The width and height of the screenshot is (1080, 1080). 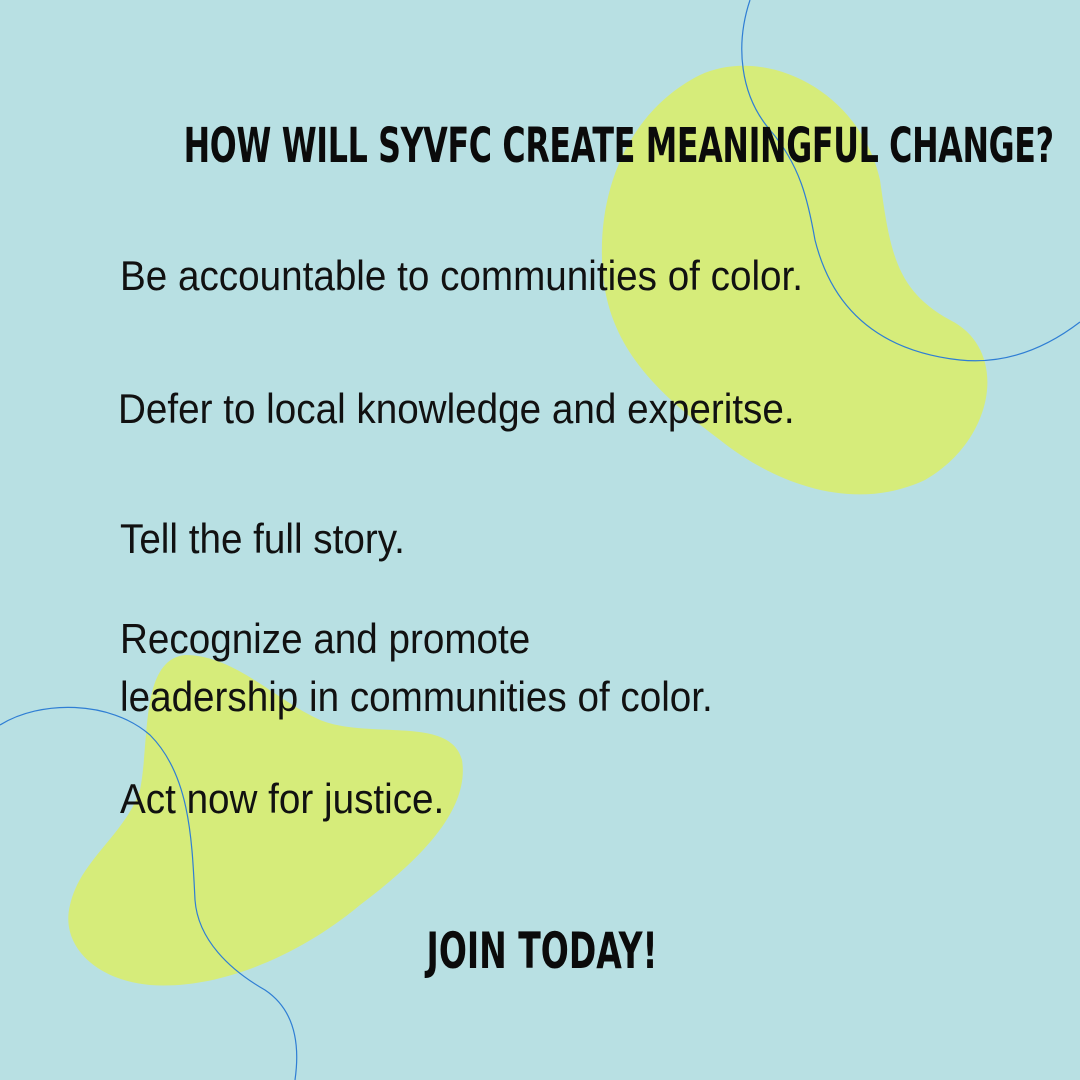 What do you see at coordinates (325, 638) in the screenshot?
I see `list-item-text: Recognize and promote` at bounding box center [325, 638].